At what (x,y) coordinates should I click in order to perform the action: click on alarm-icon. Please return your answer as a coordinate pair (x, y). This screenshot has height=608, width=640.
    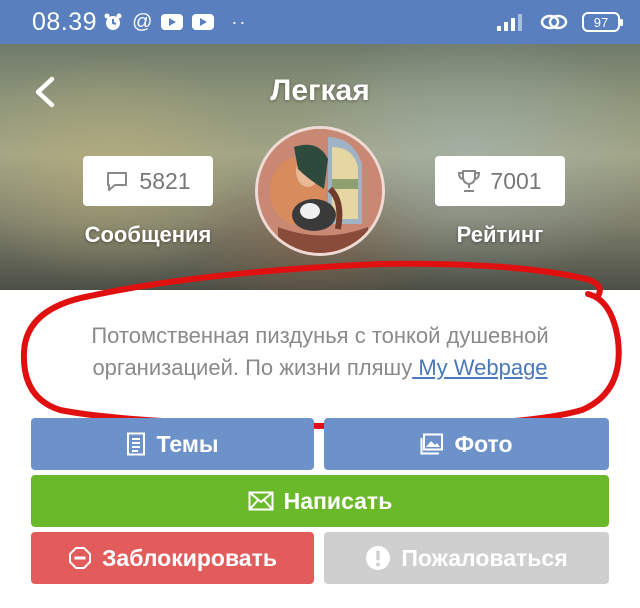
    Looking at the image, I should click on (113, 22).